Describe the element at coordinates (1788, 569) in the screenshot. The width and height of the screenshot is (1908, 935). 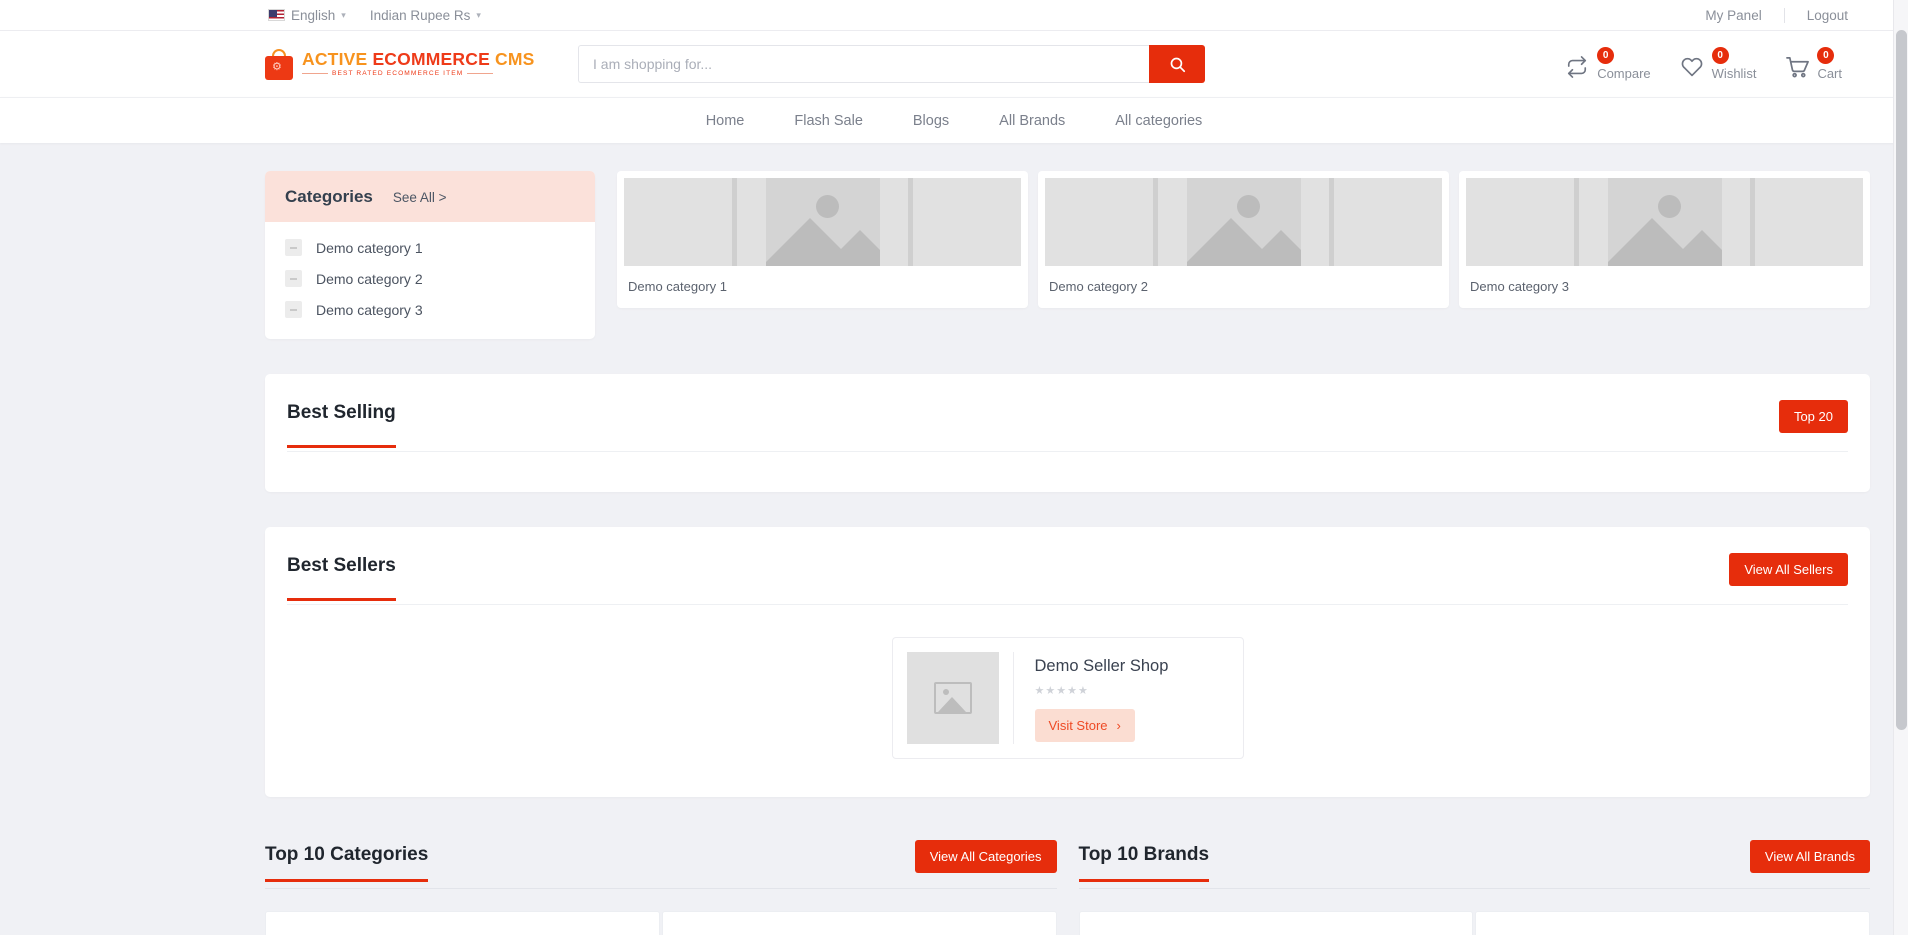
I see `view-all-sellers-button: View All Sellers` at that location.